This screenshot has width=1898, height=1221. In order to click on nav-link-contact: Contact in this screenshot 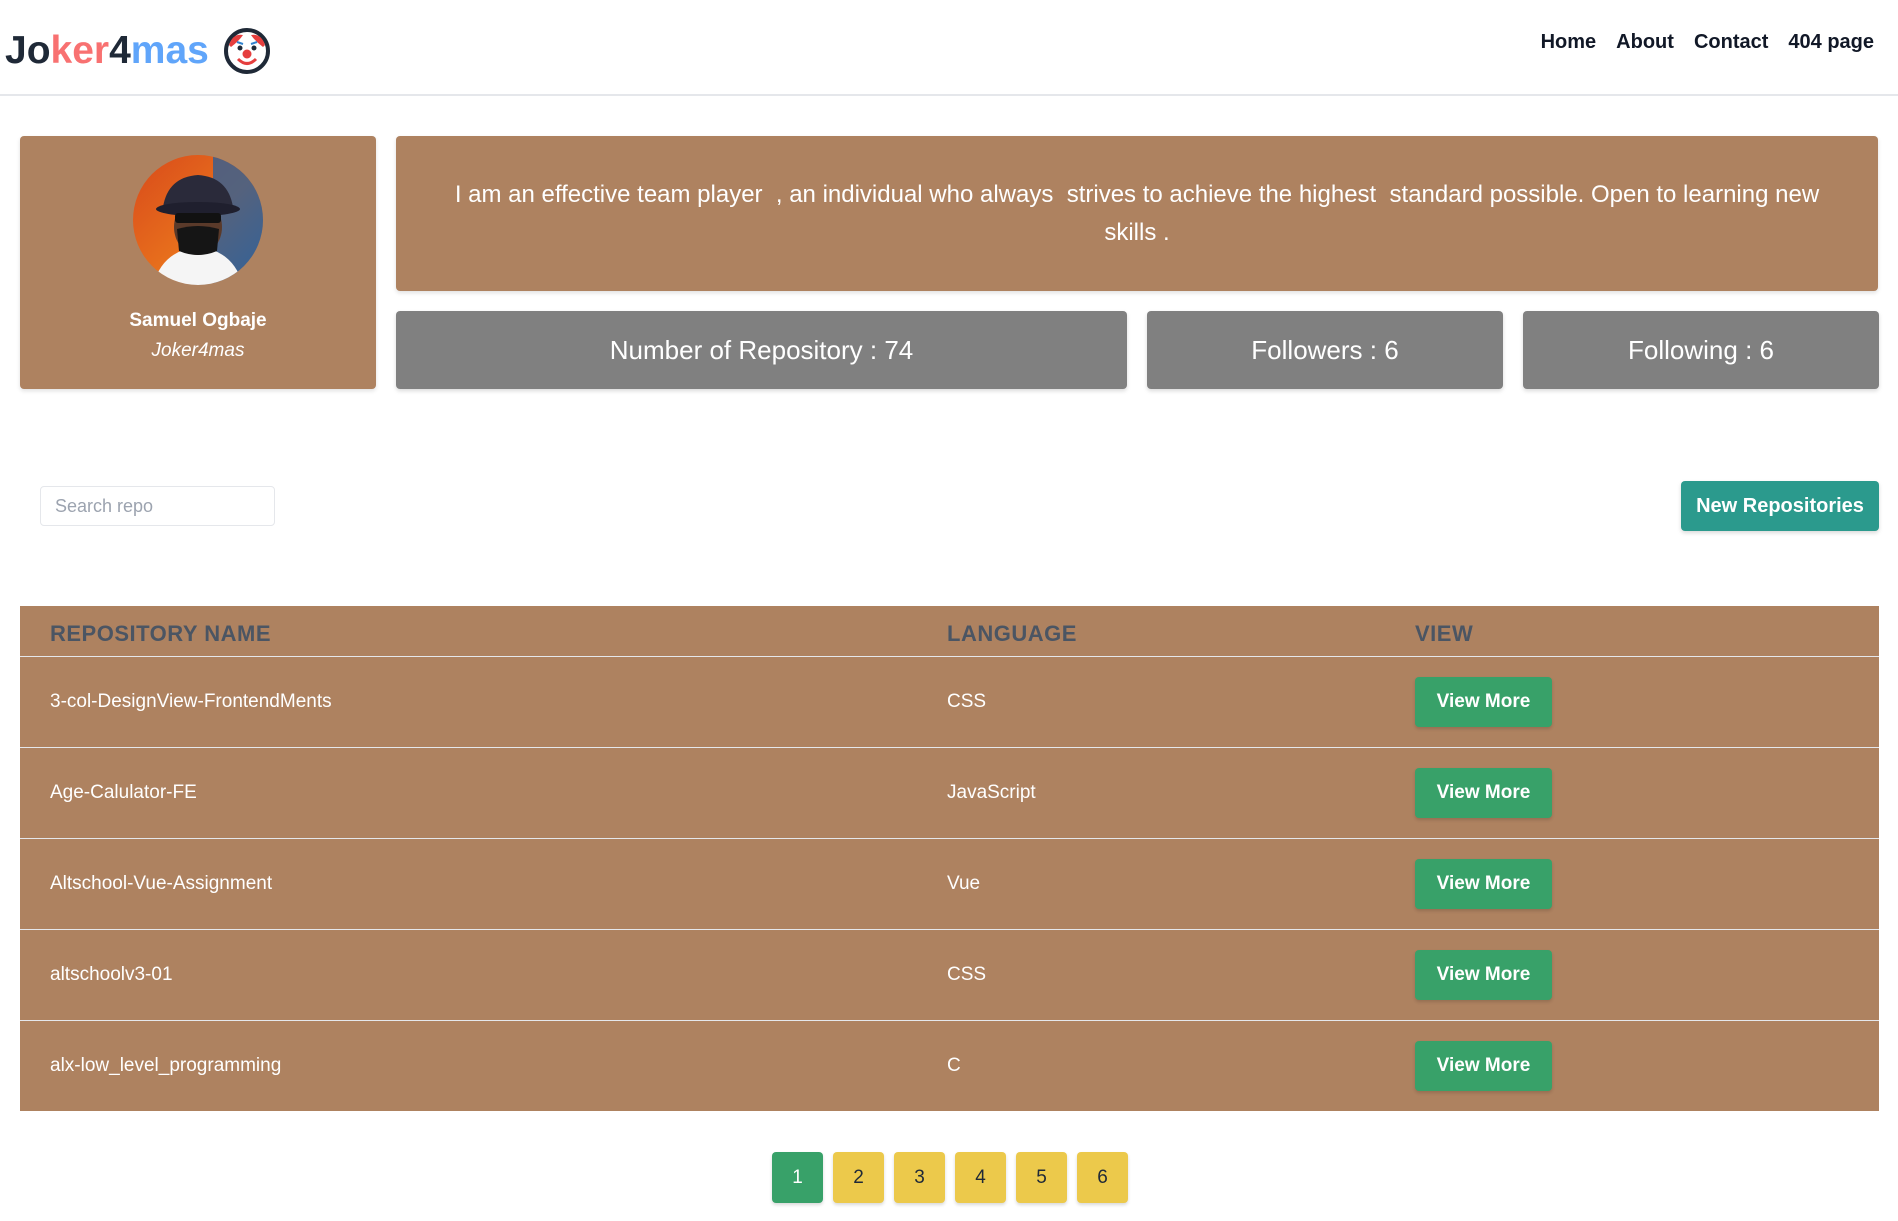, I will do `click(1731, 42)`.